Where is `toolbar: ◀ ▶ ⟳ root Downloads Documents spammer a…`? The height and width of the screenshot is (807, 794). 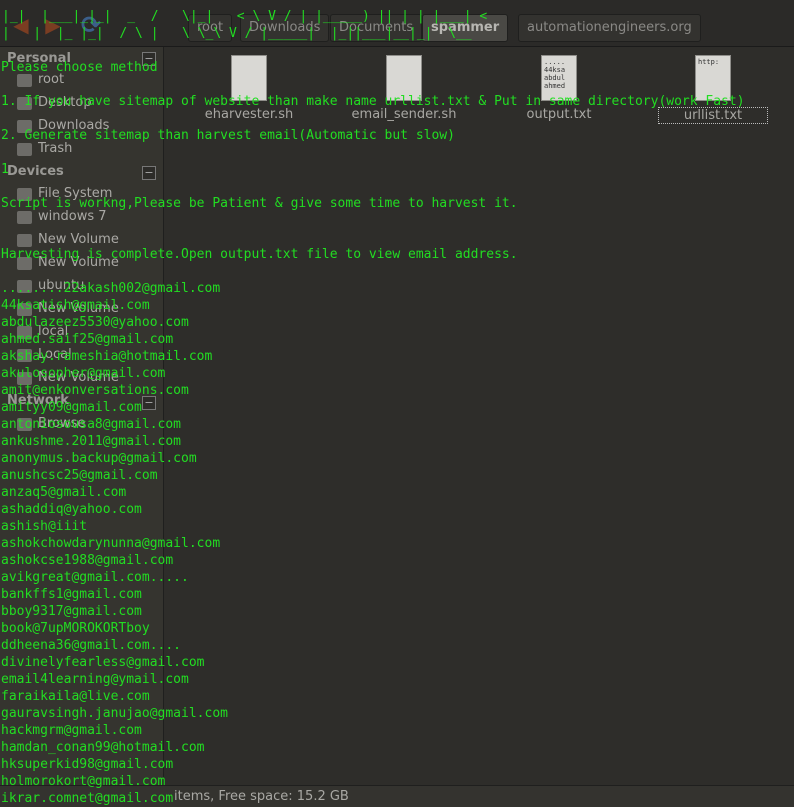
toolbar: ◀ ▶ ⟳ root Downloads Documents spammer a… is located at coordinates (397, 23).